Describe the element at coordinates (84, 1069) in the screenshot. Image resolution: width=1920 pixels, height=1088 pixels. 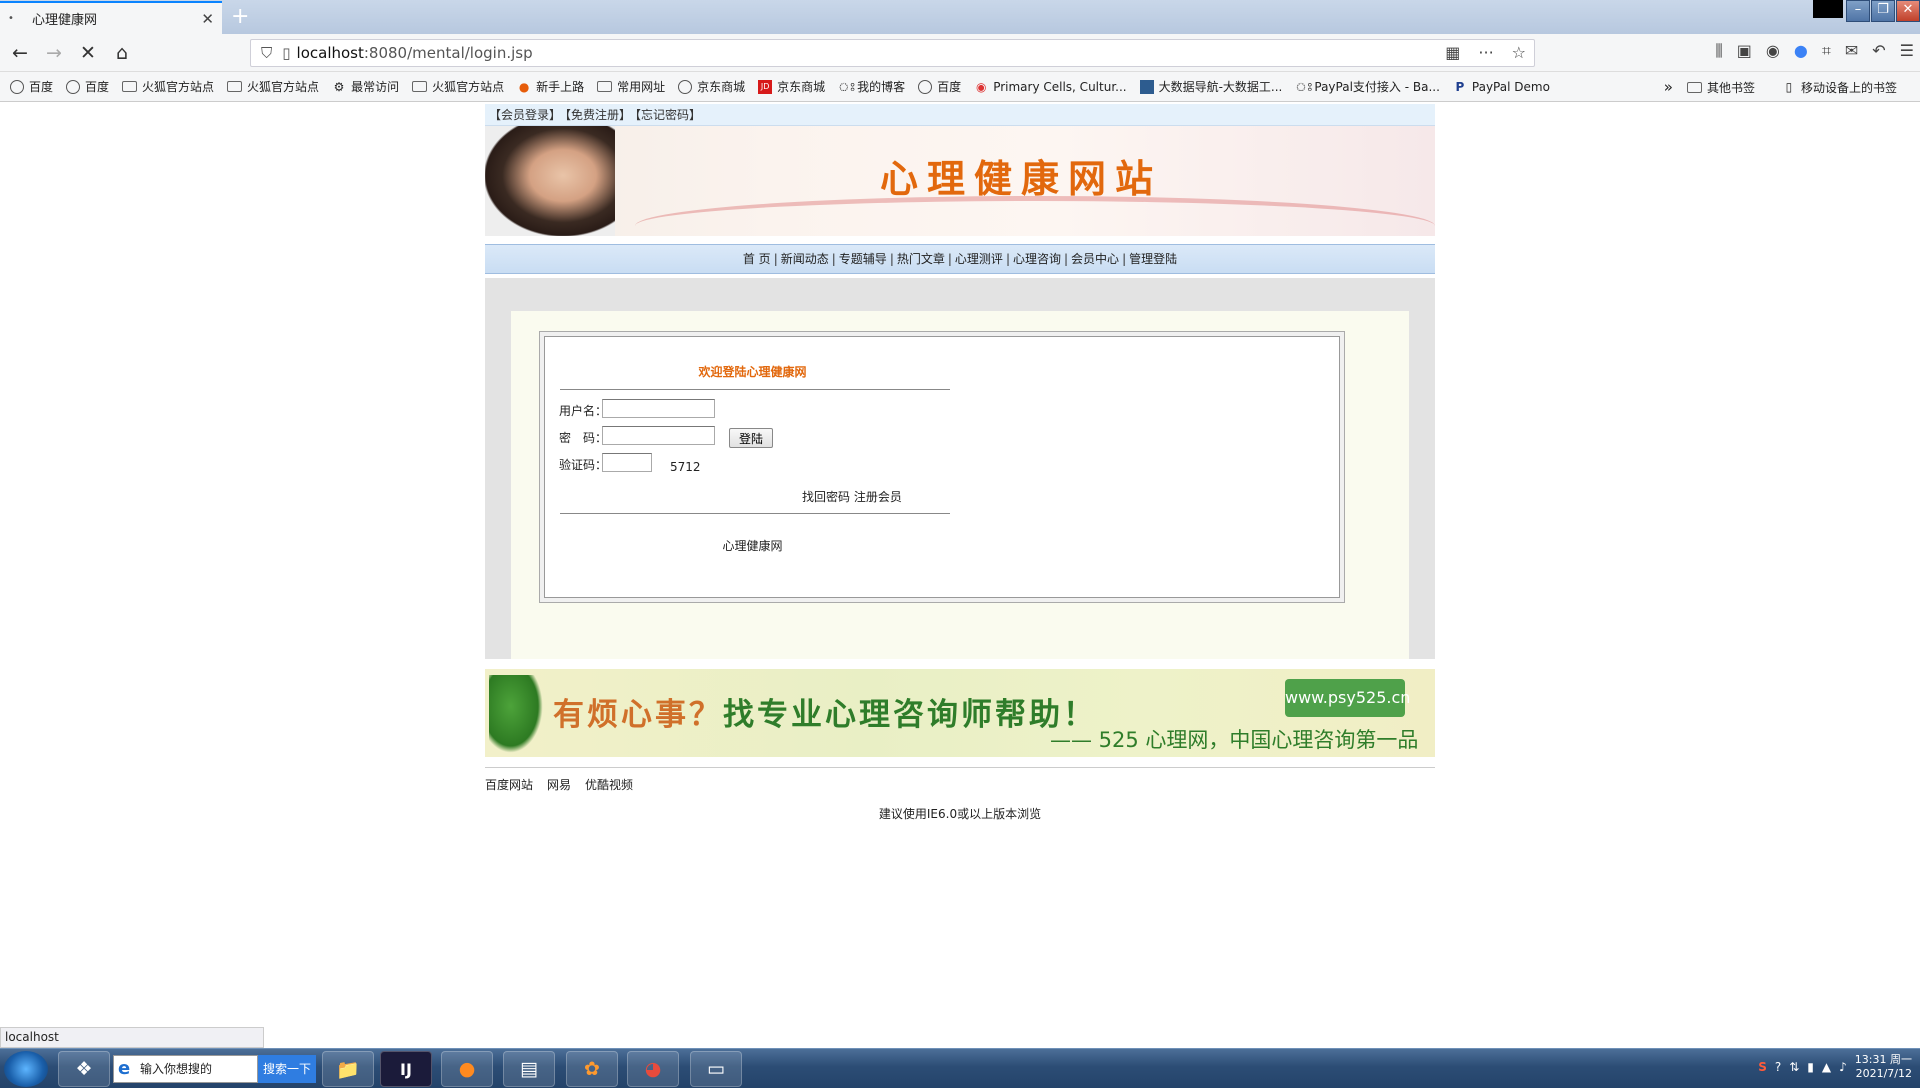
I see `windows-flag-icon: ❖` at that location.